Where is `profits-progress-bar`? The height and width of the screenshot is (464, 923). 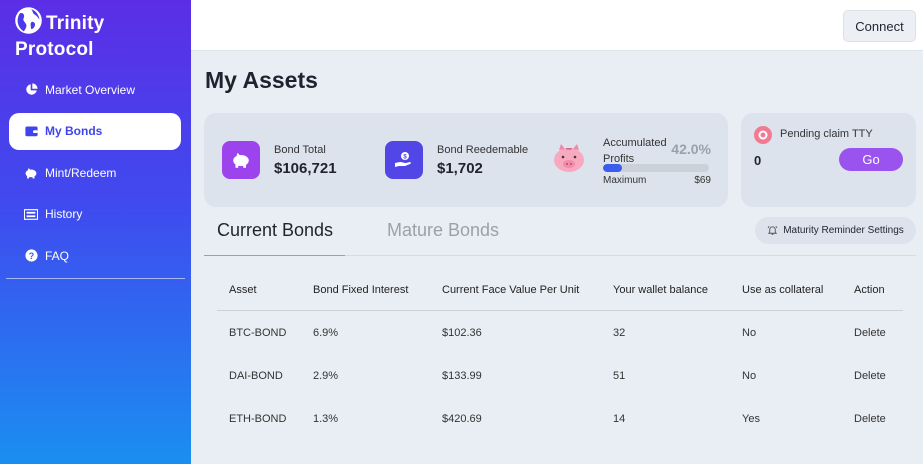 profits-progress-bar is located at coordinates (656, 168).